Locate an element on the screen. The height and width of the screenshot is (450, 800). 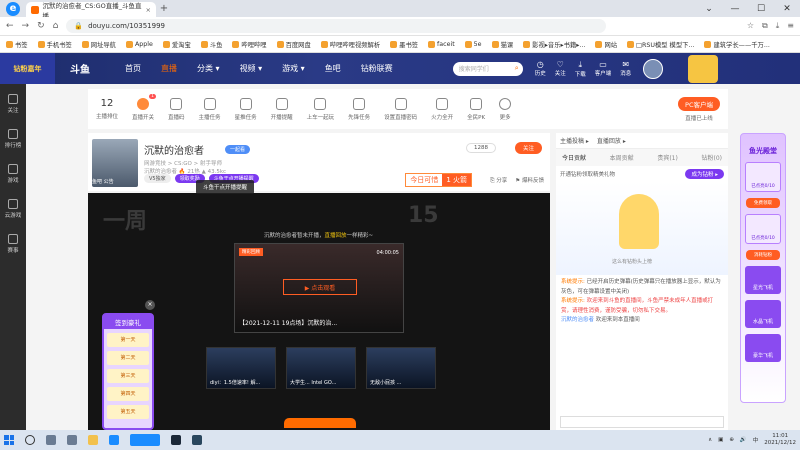
chat-input is located at coordinates (642, 422).